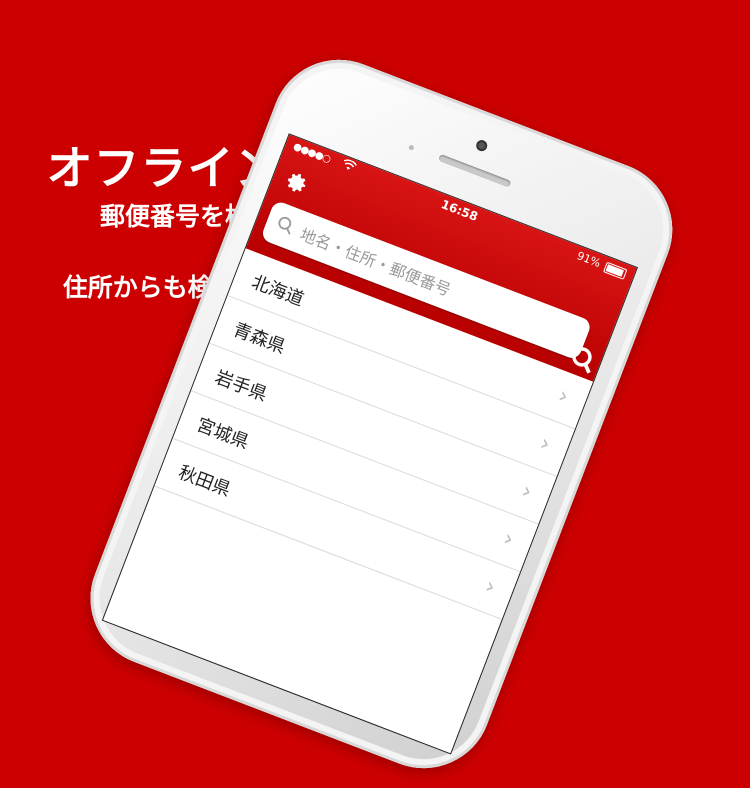 The width and height of the screenshot is (750, 788). What do you see at coordinates (481, 145) in the screenshot?
I see `front-camera` at bounding box center [481, 145].